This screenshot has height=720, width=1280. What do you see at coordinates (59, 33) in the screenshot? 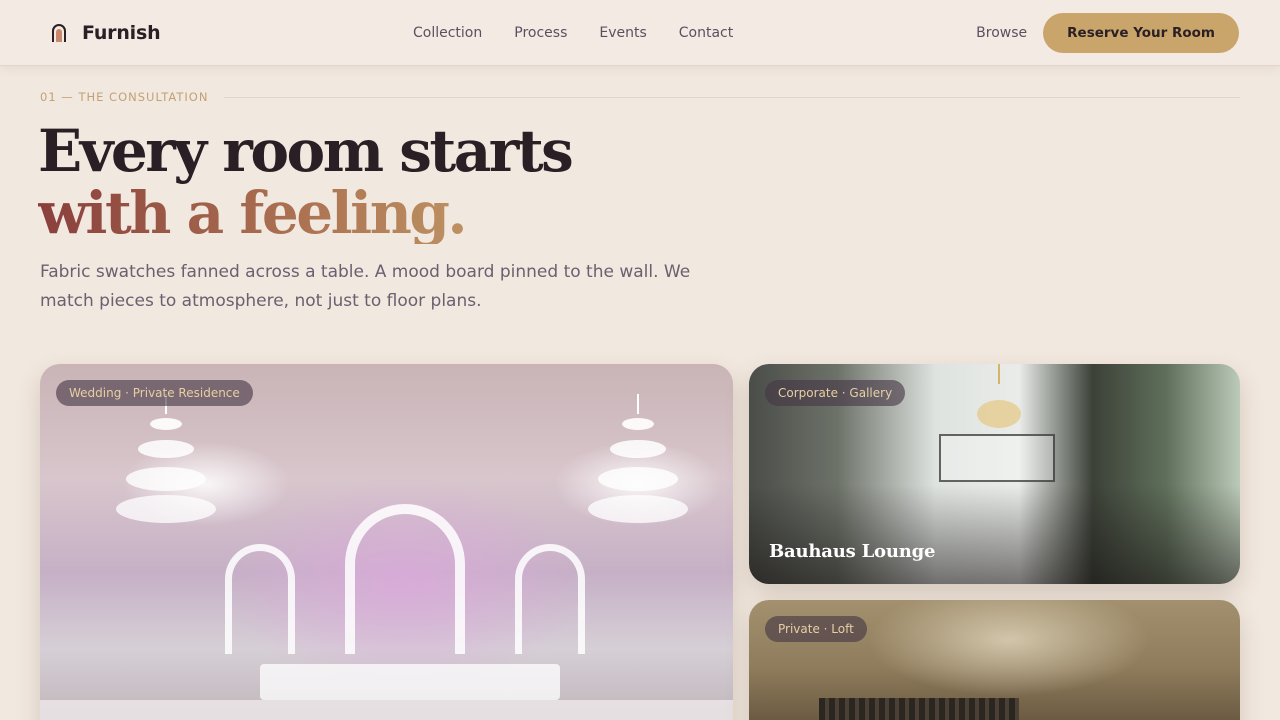
I see `arch-logo-icon` at bounding box center [59, 33].